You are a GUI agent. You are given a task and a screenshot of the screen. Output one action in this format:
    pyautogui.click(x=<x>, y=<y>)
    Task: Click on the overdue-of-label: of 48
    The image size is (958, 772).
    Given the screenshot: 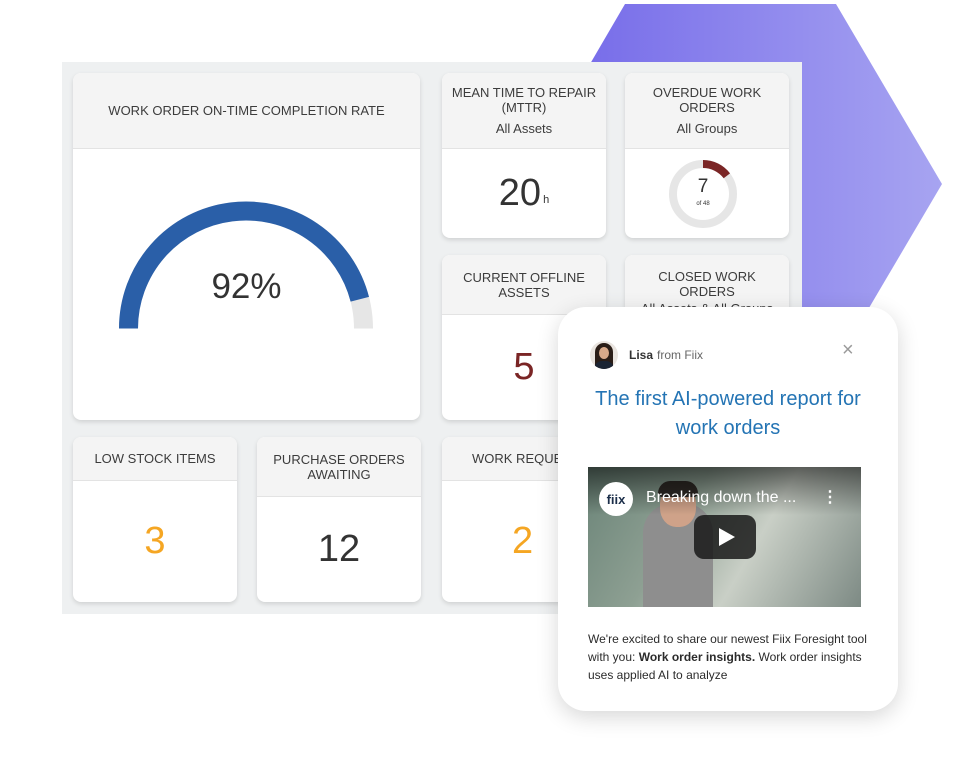 What is the action you would take?
    pyautogui.click(x=703, y=204)
    